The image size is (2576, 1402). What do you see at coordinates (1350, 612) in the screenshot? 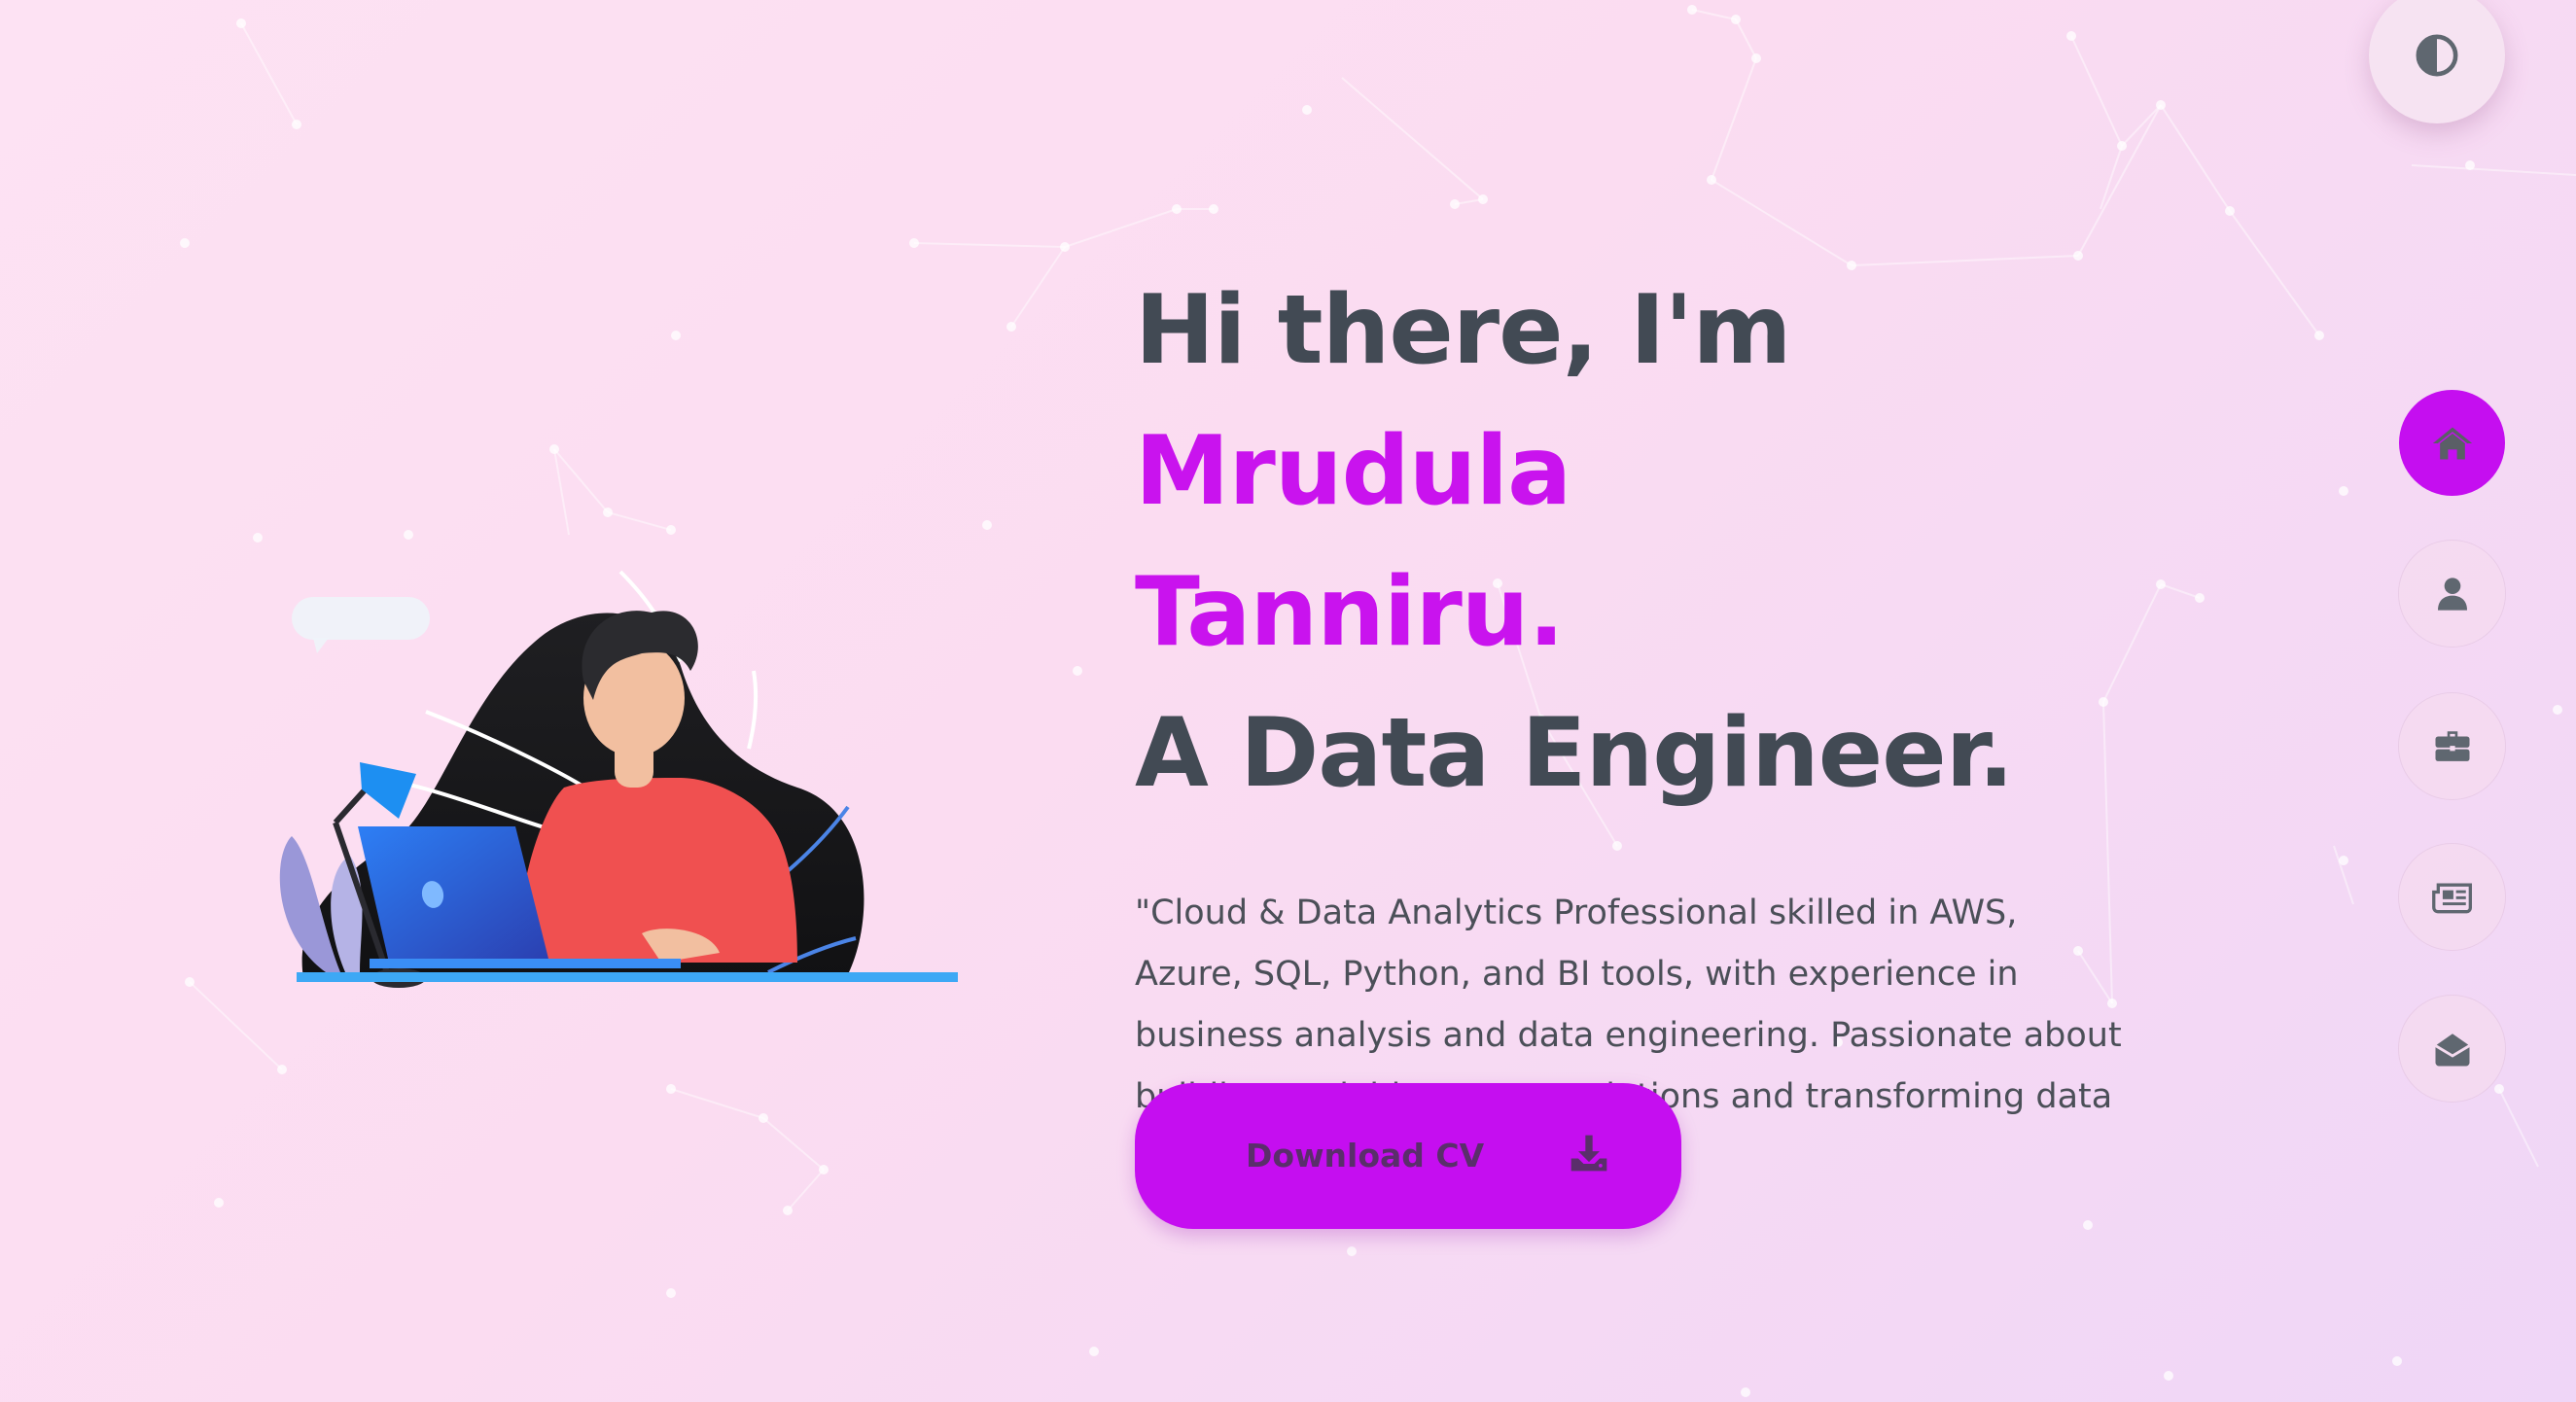
I see `name-last: Tanniru.` at bounding box center [1350, 612].